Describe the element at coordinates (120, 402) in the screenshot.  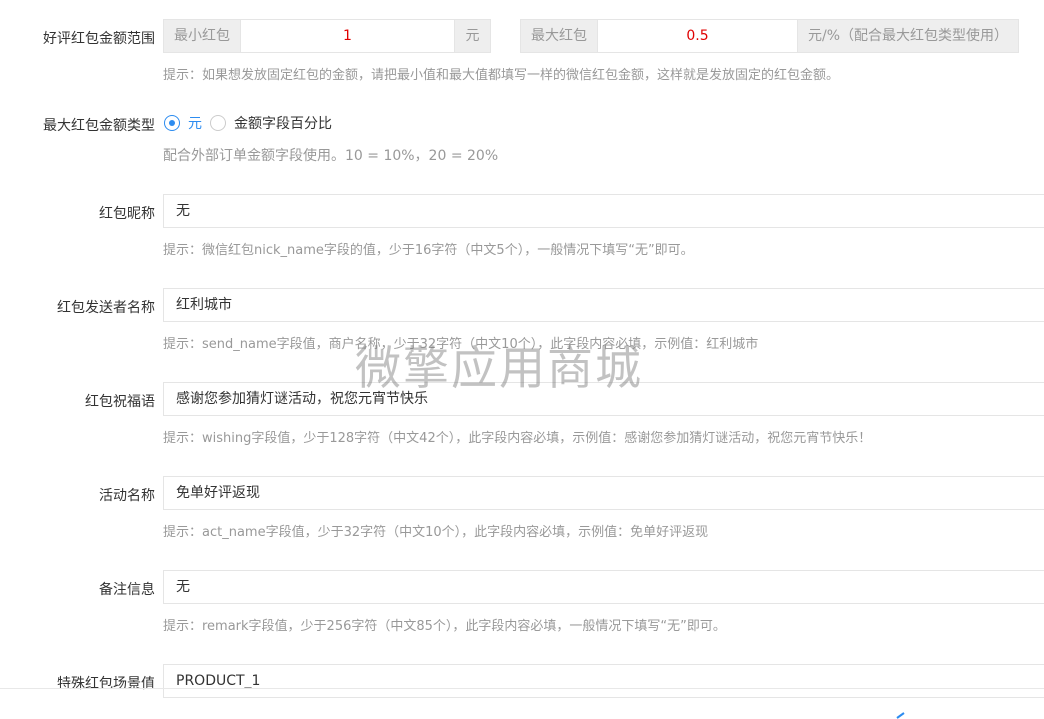
I see `wishing-label: 红包祝福语` at that location.